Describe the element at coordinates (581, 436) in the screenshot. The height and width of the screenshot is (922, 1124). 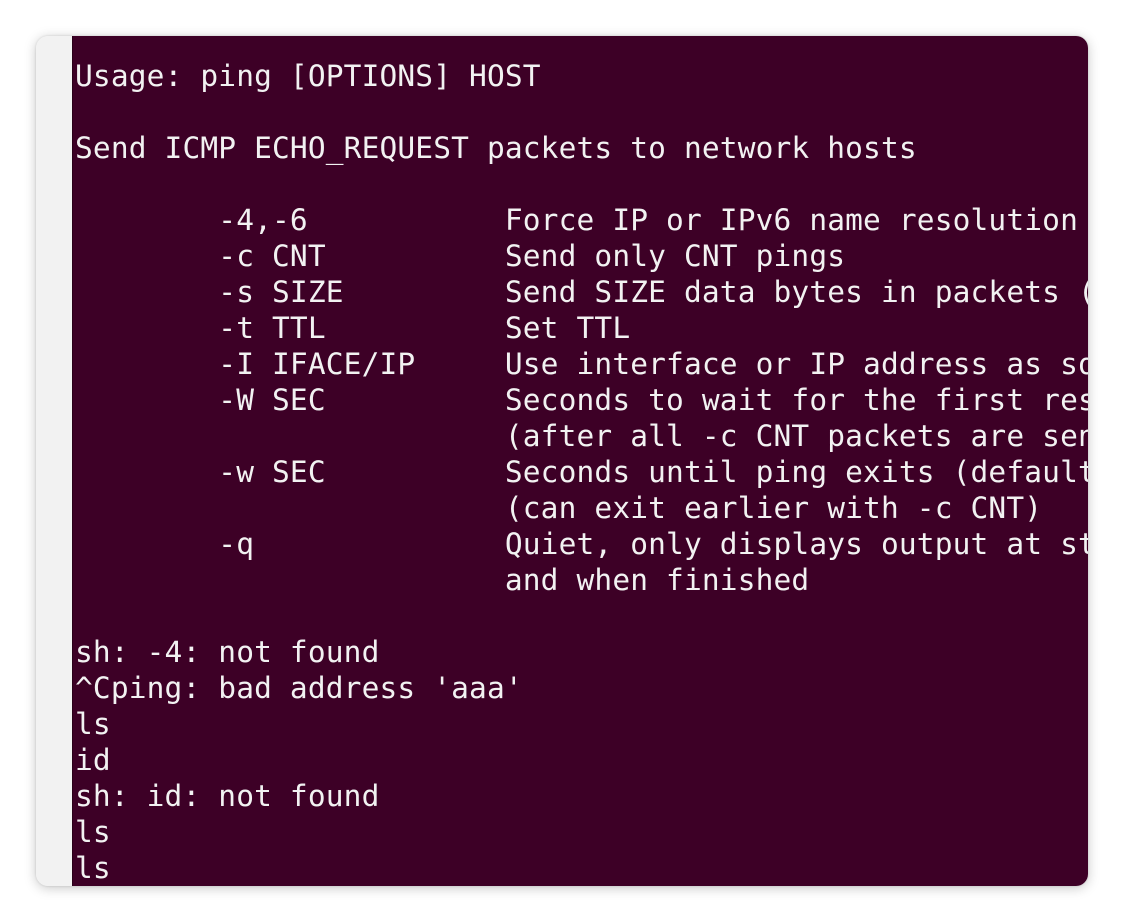
I see `terminal-line: (after all -c CNT packets are sen` at that location.